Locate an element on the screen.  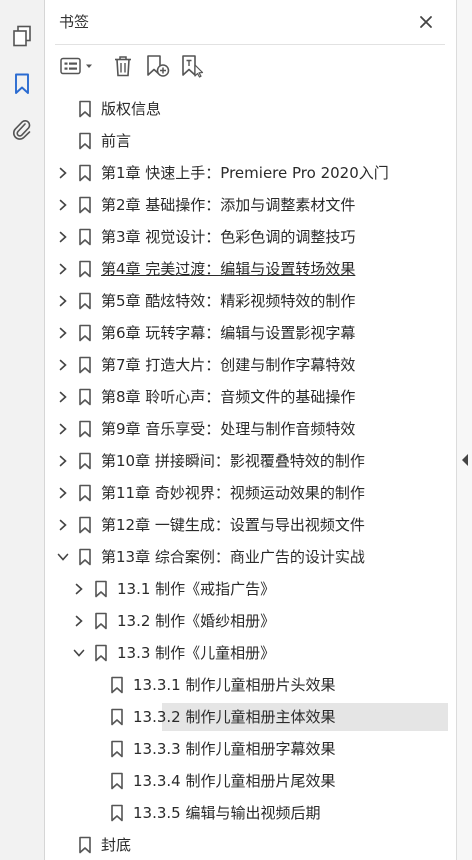
bookmark-item: 版权信息 is located at coordinates (250, 109).